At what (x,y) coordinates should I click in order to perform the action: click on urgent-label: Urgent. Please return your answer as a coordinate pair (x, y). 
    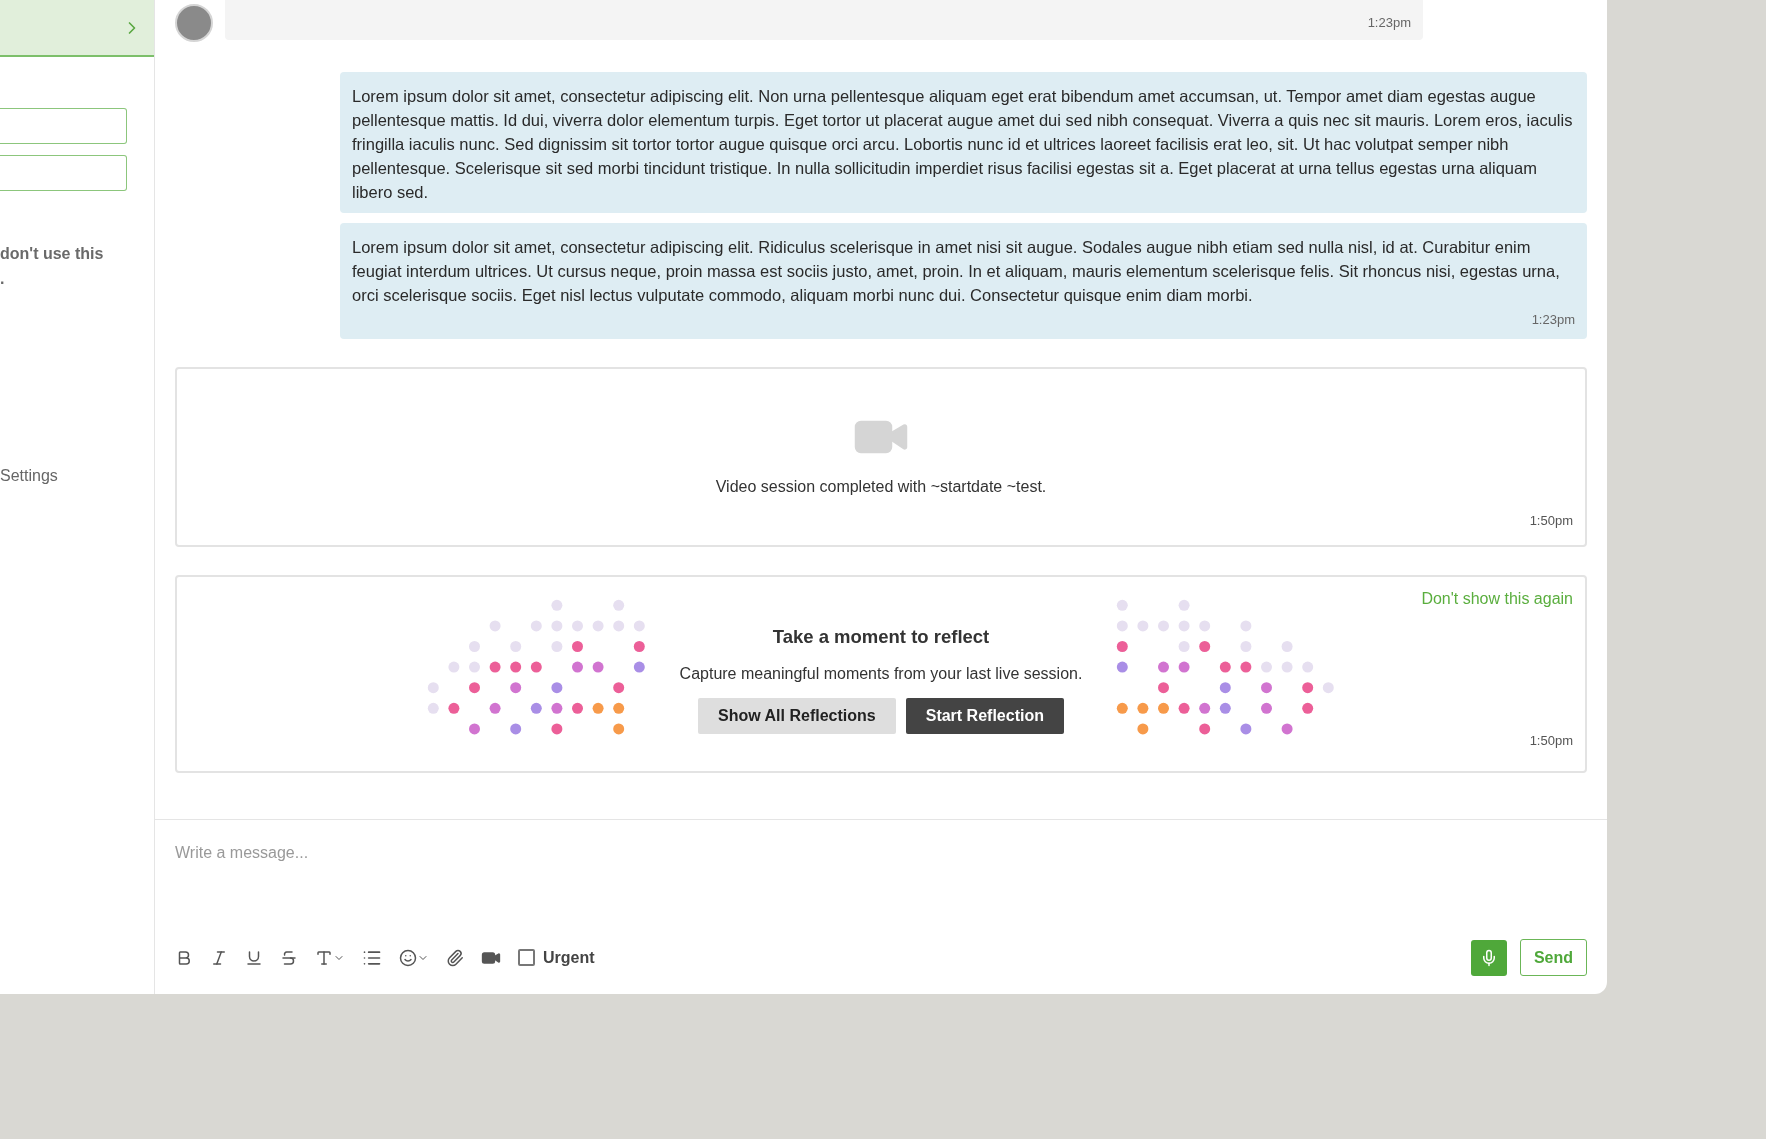
    Looking at the image, I should click on (569, 957).